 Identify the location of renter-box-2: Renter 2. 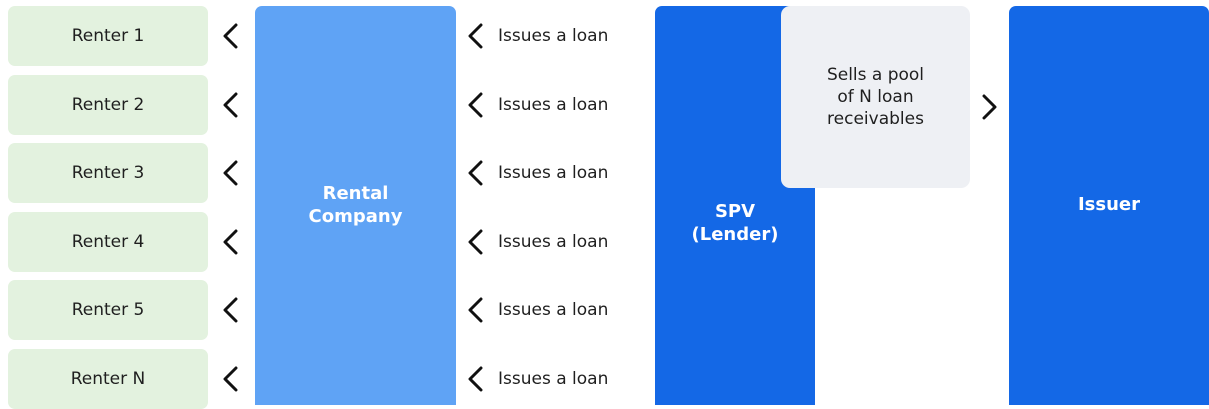
(108, 105).